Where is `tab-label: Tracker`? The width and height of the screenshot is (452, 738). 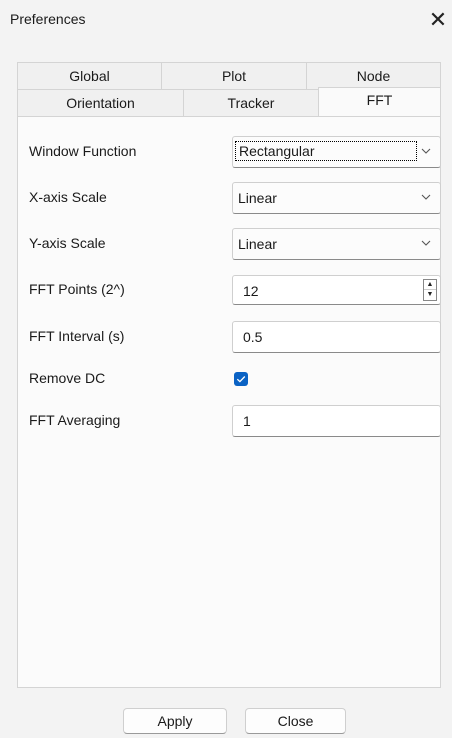
tab-label: Tracker is located at coordinates (251, 103).